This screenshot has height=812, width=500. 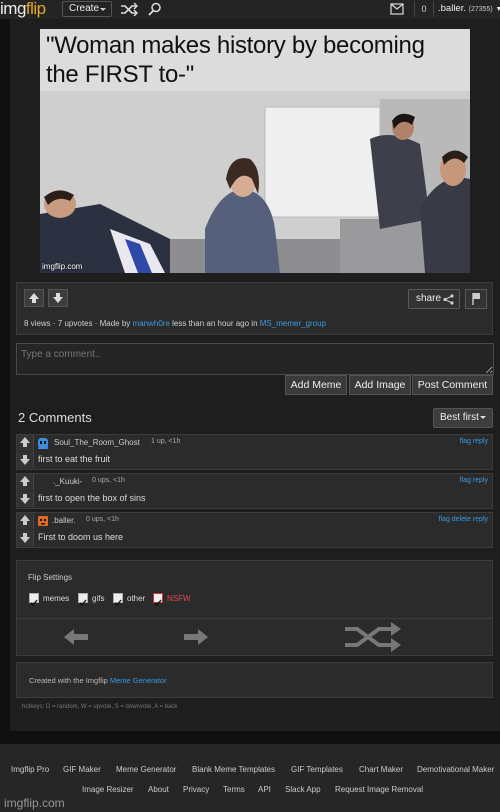 I want to click on comment-actions: flag delete reply, so click(x=463, y=519).